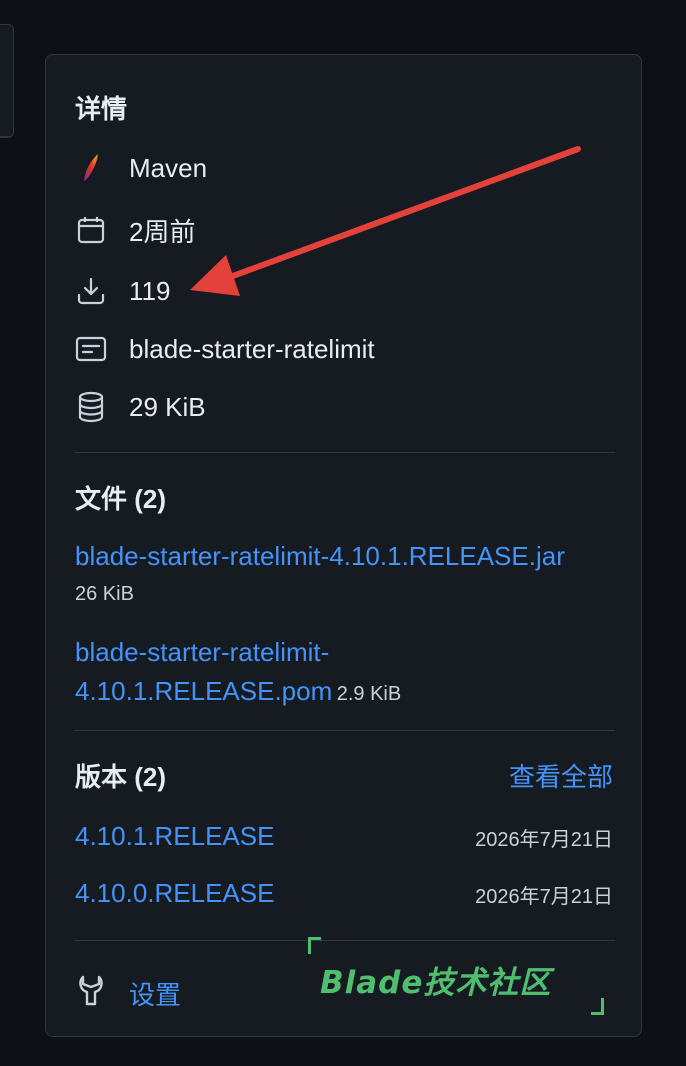  What do you see at coordinates (91, 230) in the screenshot?
I see `calendar-icon` at bounding box center [91, 230].